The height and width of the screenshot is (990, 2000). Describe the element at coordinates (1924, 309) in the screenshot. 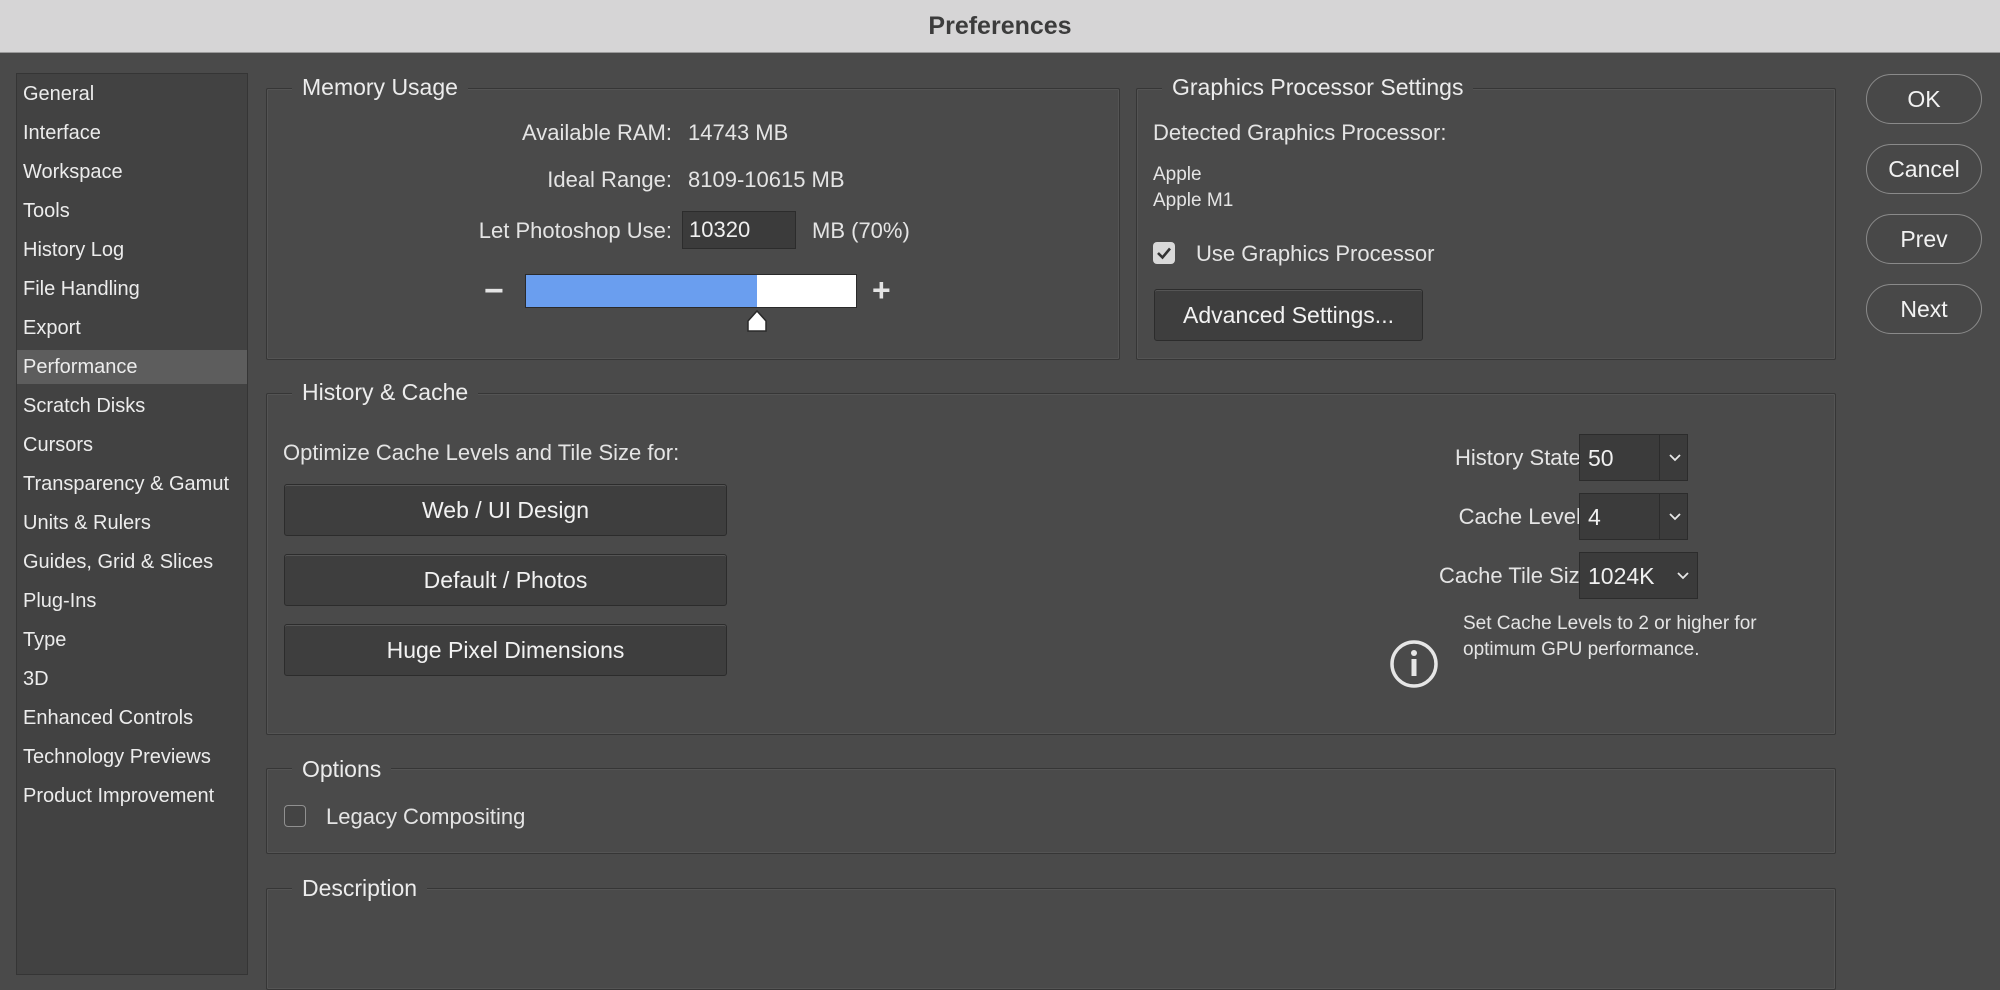

I see `next-button: Next` at that location.